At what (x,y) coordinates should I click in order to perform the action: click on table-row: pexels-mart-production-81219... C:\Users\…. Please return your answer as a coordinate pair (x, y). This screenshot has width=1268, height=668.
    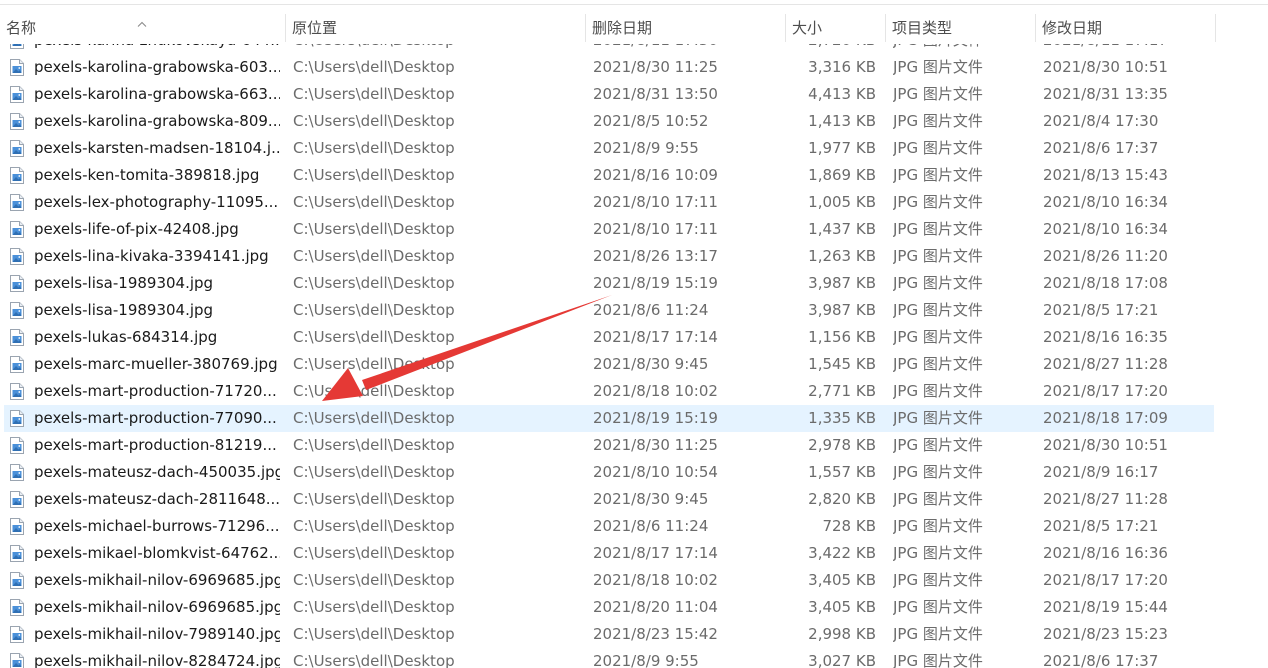
    Looking at the image, I should click on (609, 445).